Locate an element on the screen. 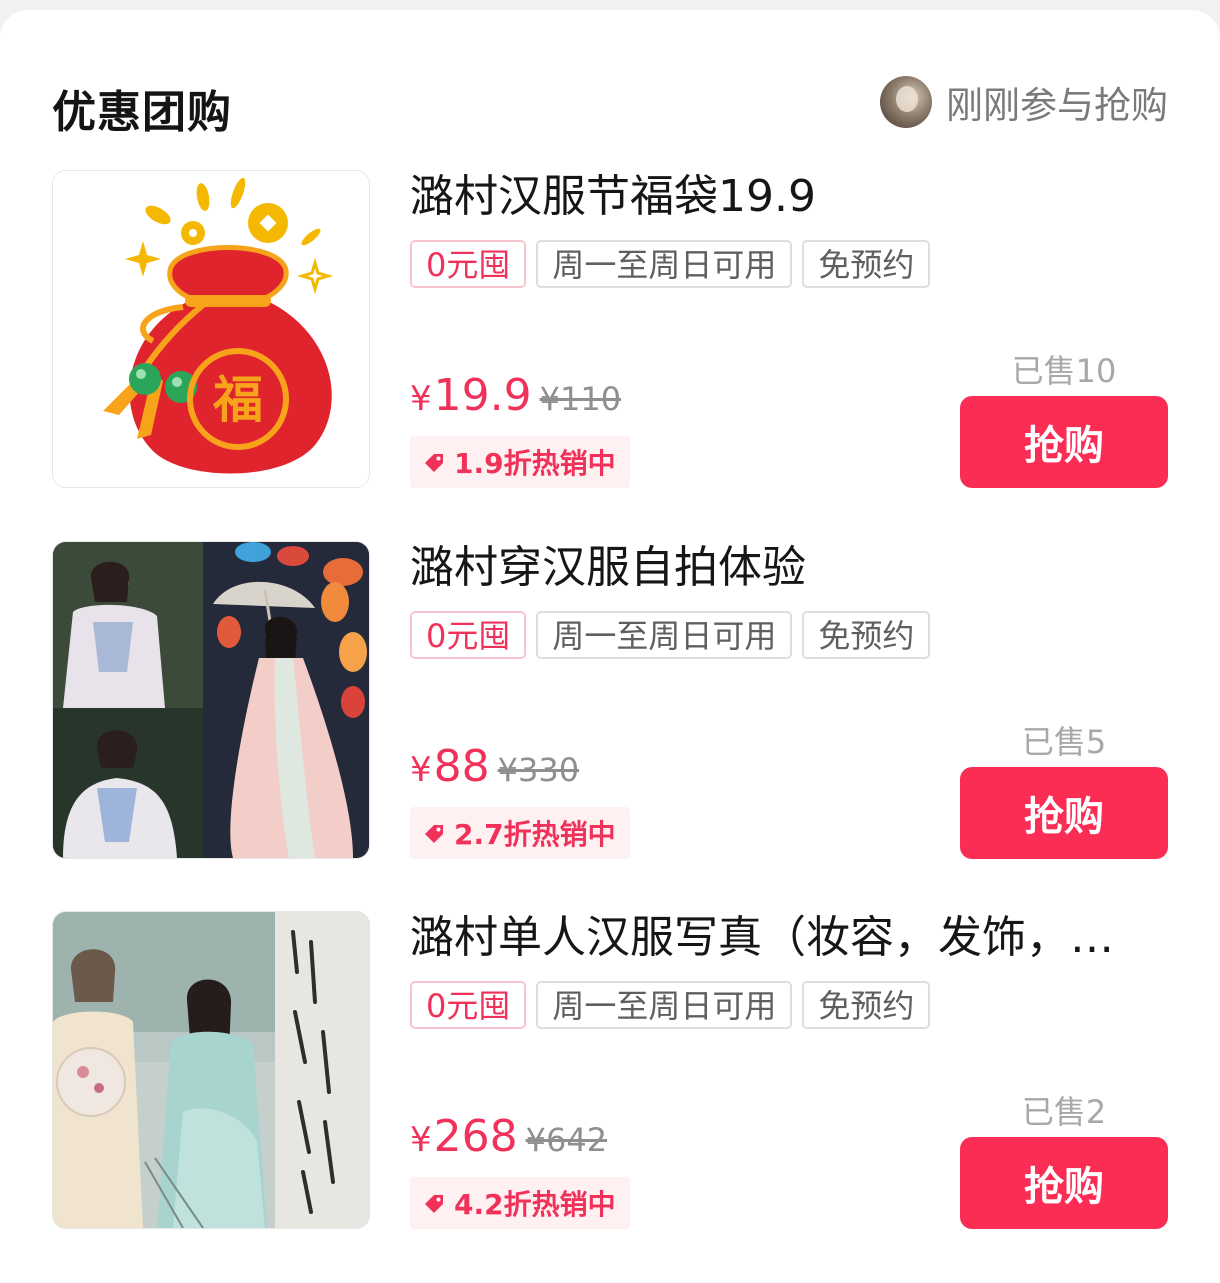 The image size is (1220, 1283). price-row: ¥268 ¥642 is located at coordinates (508, 1136).